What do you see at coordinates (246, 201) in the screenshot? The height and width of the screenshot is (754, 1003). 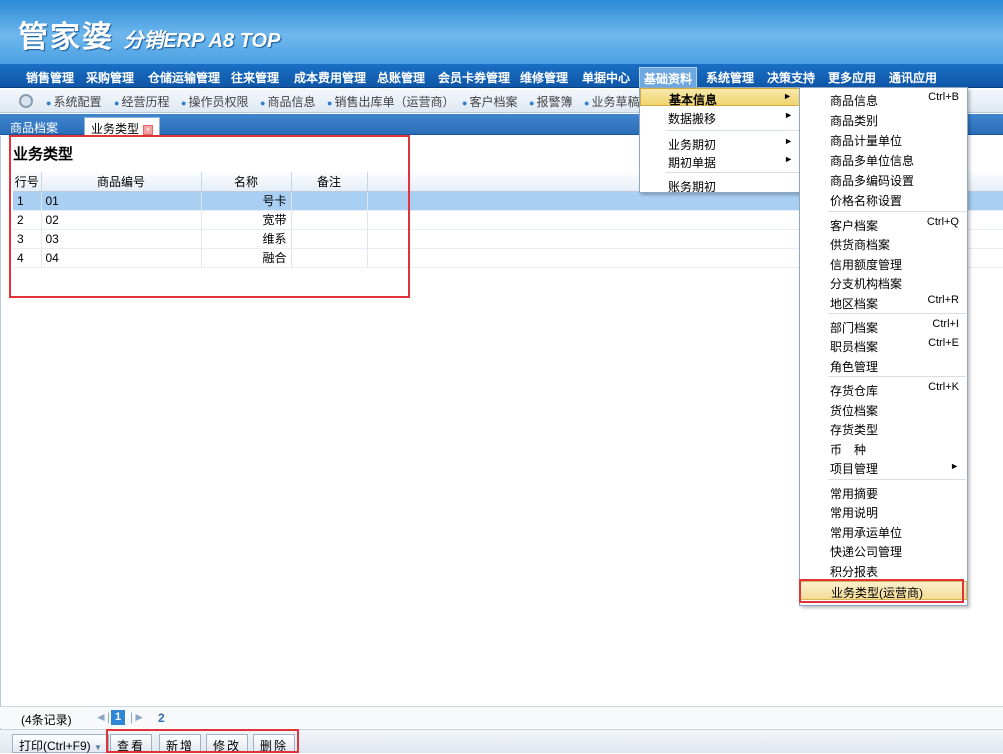 I see `cell-name: 号卡` at bounding box center [246, 201].